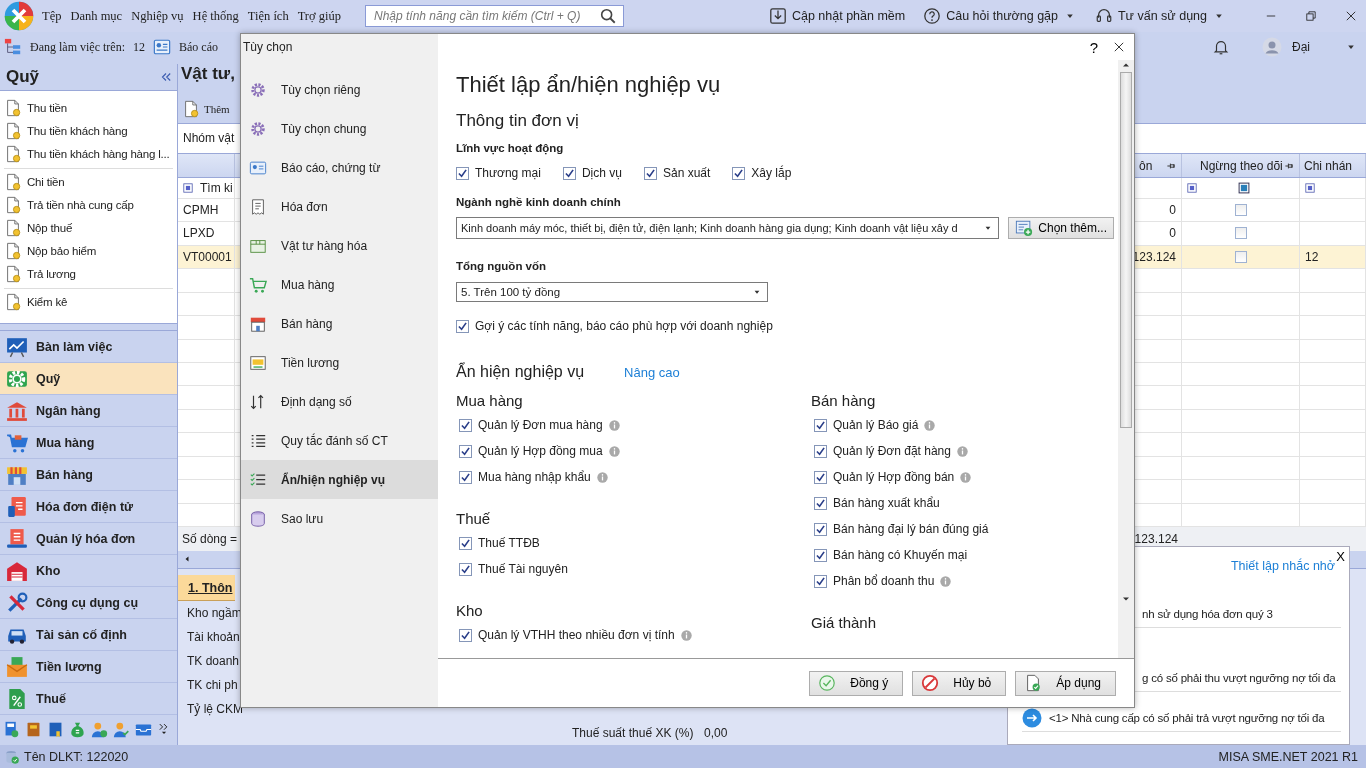  Describe the element at coordinates (1119, 47) in the screenshot. I see `close-button` at that location.